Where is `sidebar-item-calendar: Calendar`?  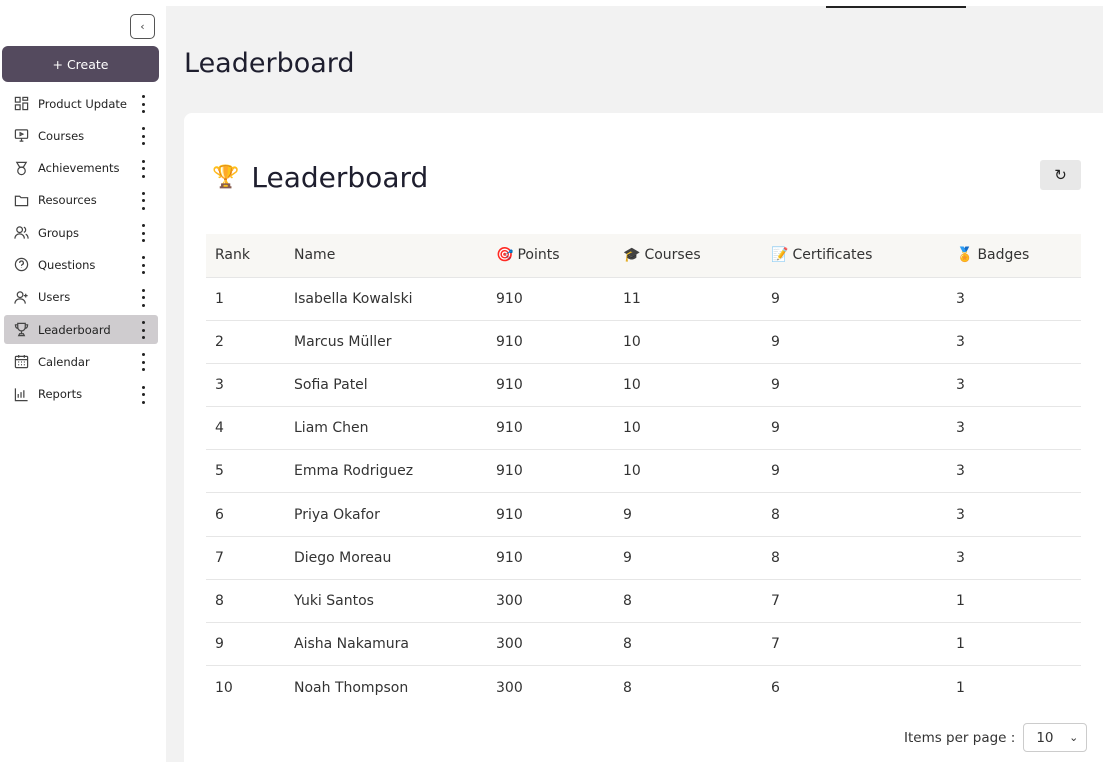 sidebar-item-calendar: Calendar is located at coordinates (81, 361).